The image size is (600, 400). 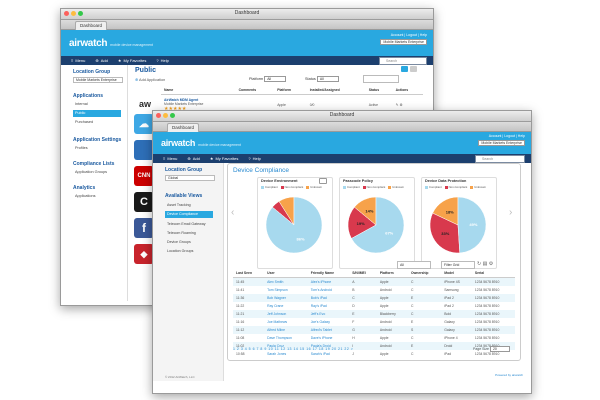 I want to click on table-cell: Jeff's Evo, so click(x=328, y=314).